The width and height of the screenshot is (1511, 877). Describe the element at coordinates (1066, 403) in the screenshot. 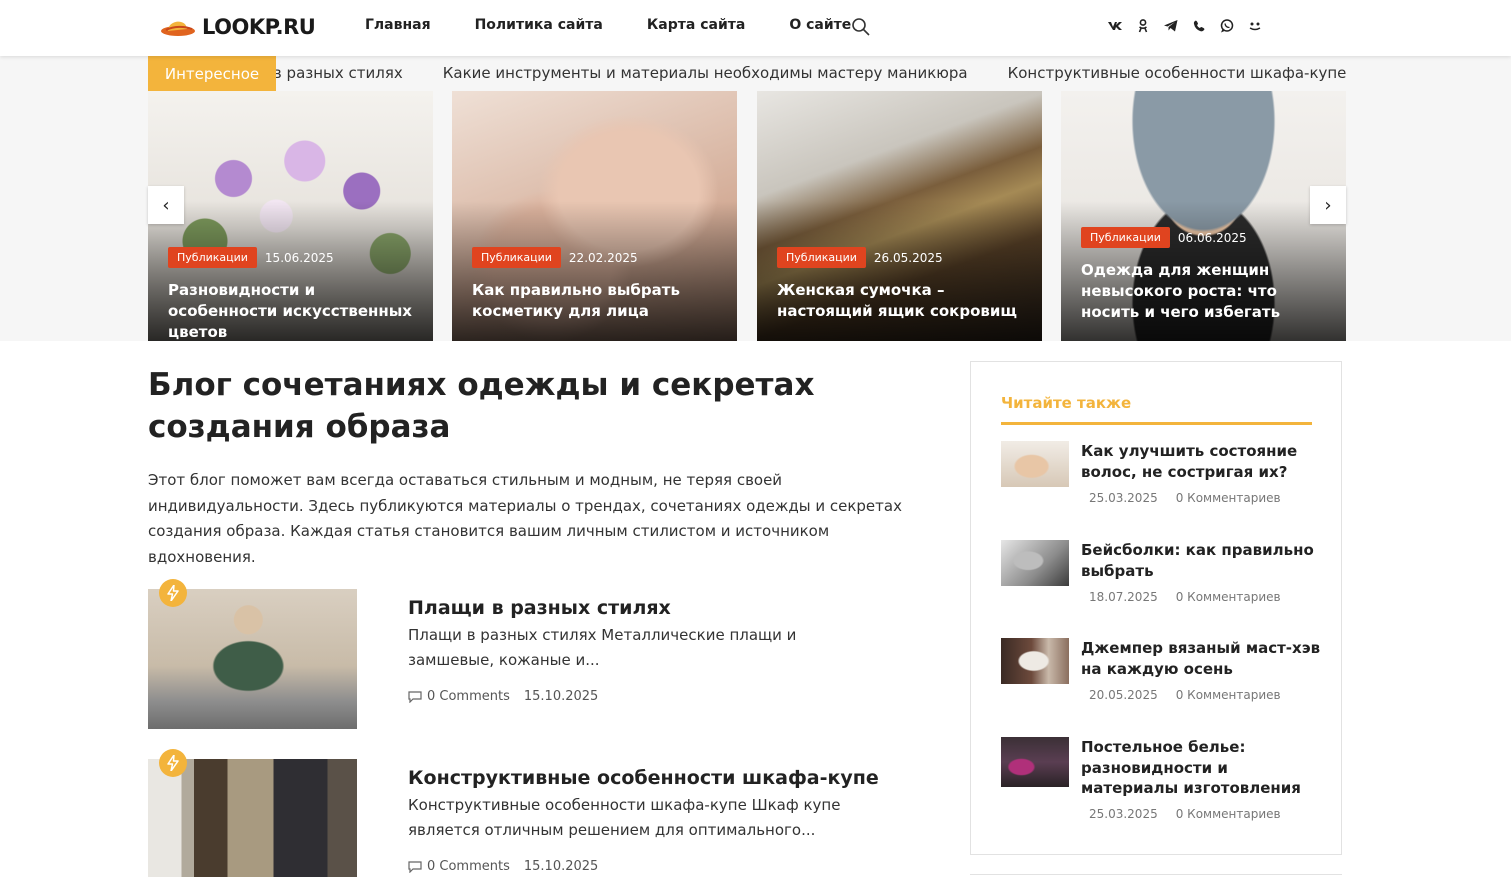

I see `sidebar-title: Читайте также` at that location.